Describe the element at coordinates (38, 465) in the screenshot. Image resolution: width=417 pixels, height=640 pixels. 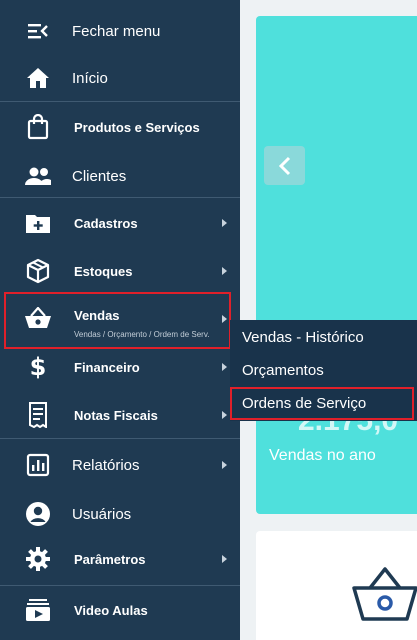
I see `chart-icon` at that location.